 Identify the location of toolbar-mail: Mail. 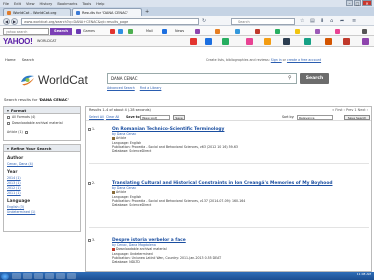
(149, 31).